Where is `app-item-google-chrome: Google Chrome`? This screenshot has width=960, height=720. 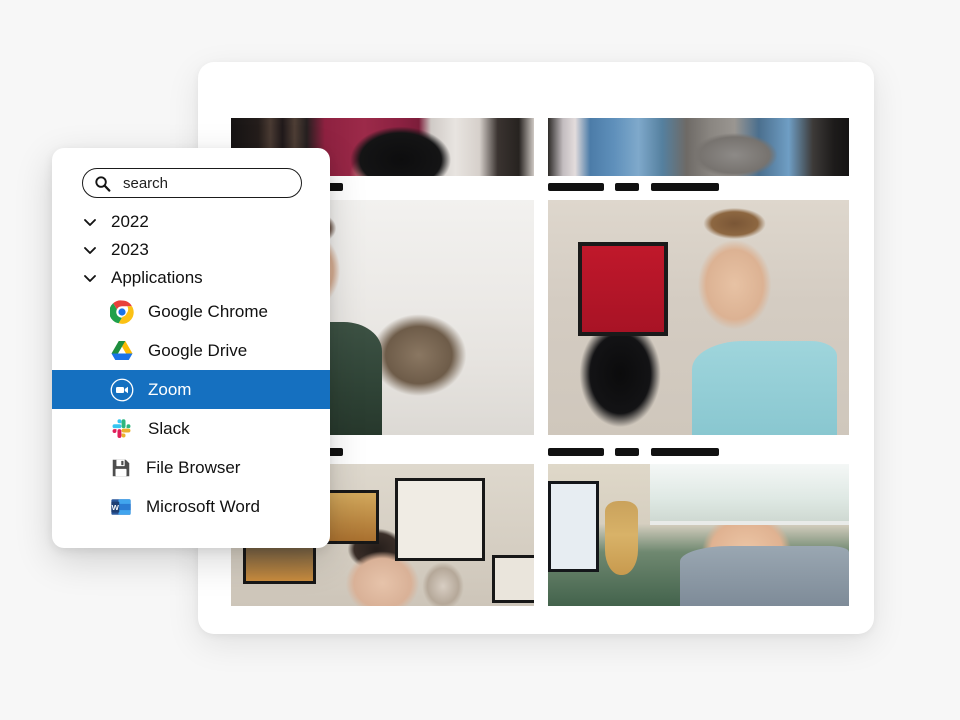 app-item-google-chrome: Google Chrome is located at coordinates (191, 311).